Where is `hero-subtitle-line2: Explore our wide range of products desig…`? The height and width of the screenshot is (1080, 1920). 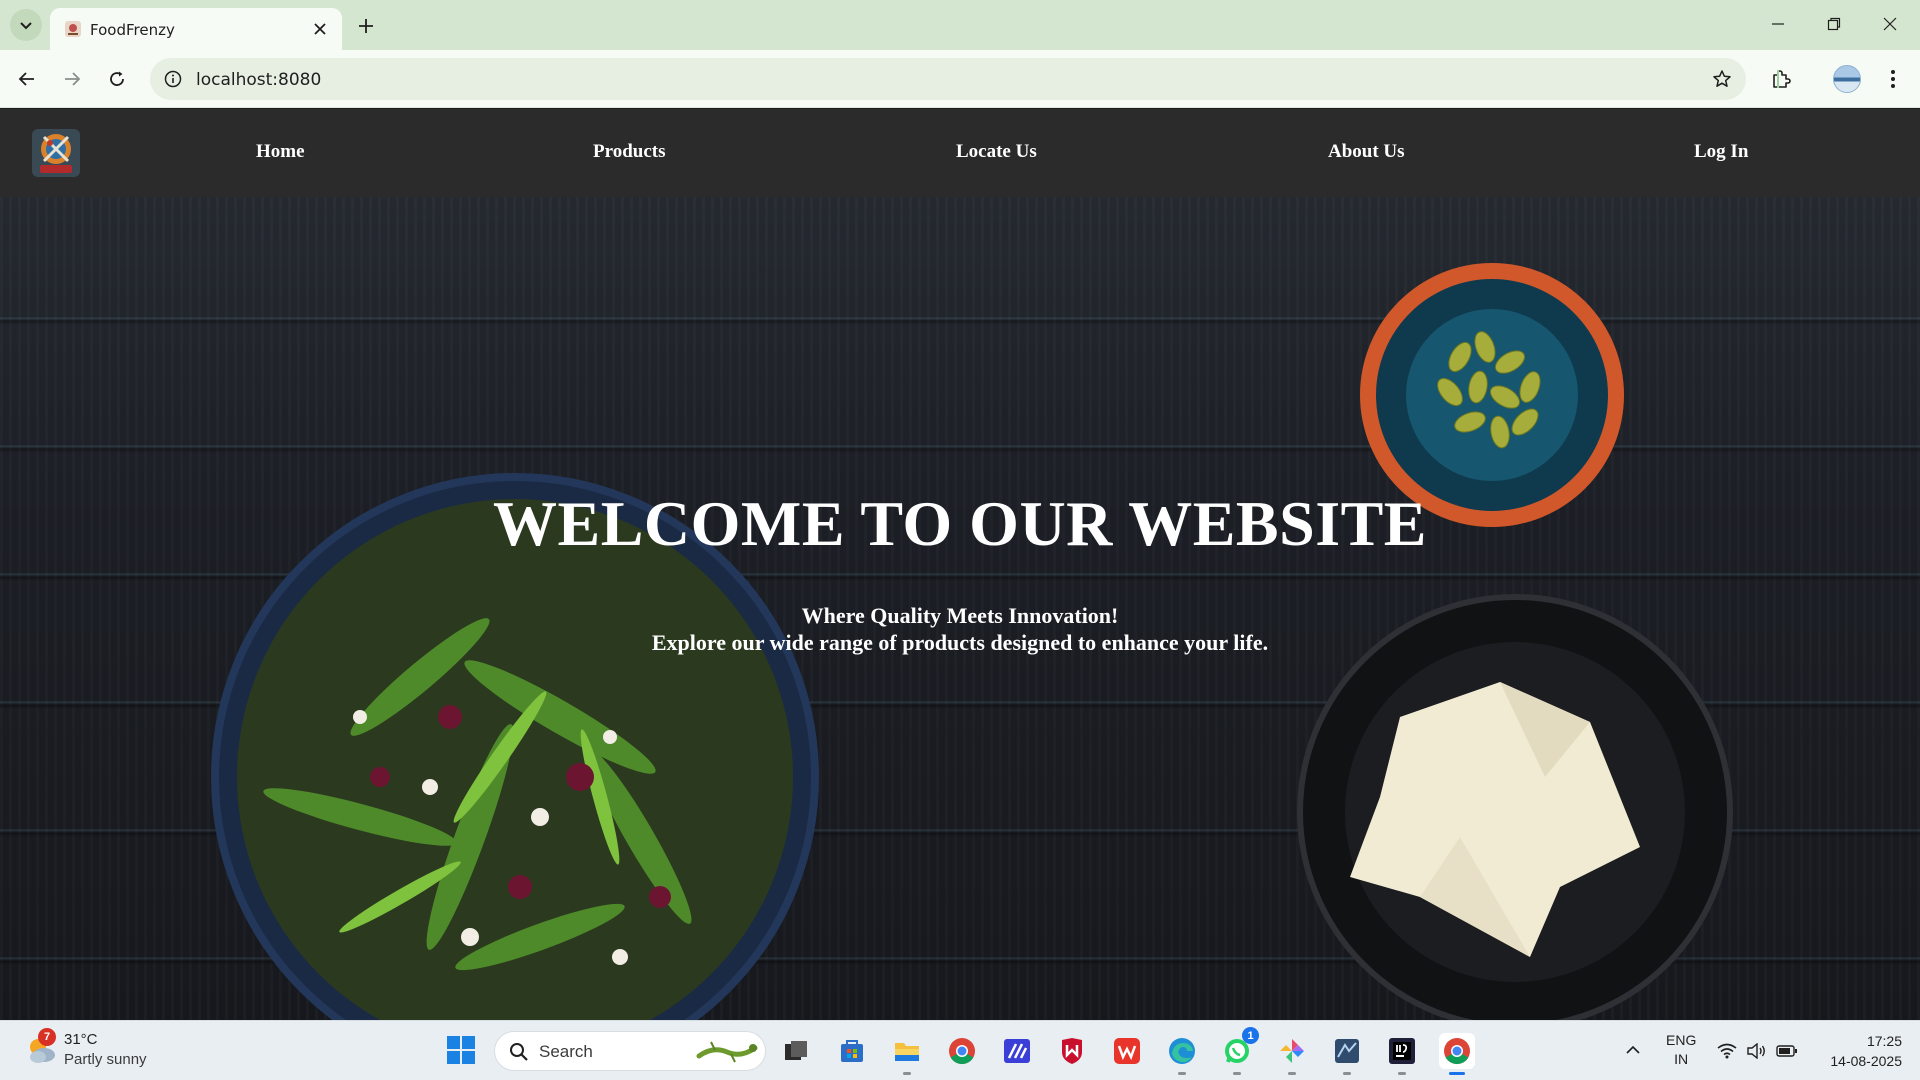 hero-subtitle-line2: Explore our wide range of products desig… is located at coordinates (960, 642).